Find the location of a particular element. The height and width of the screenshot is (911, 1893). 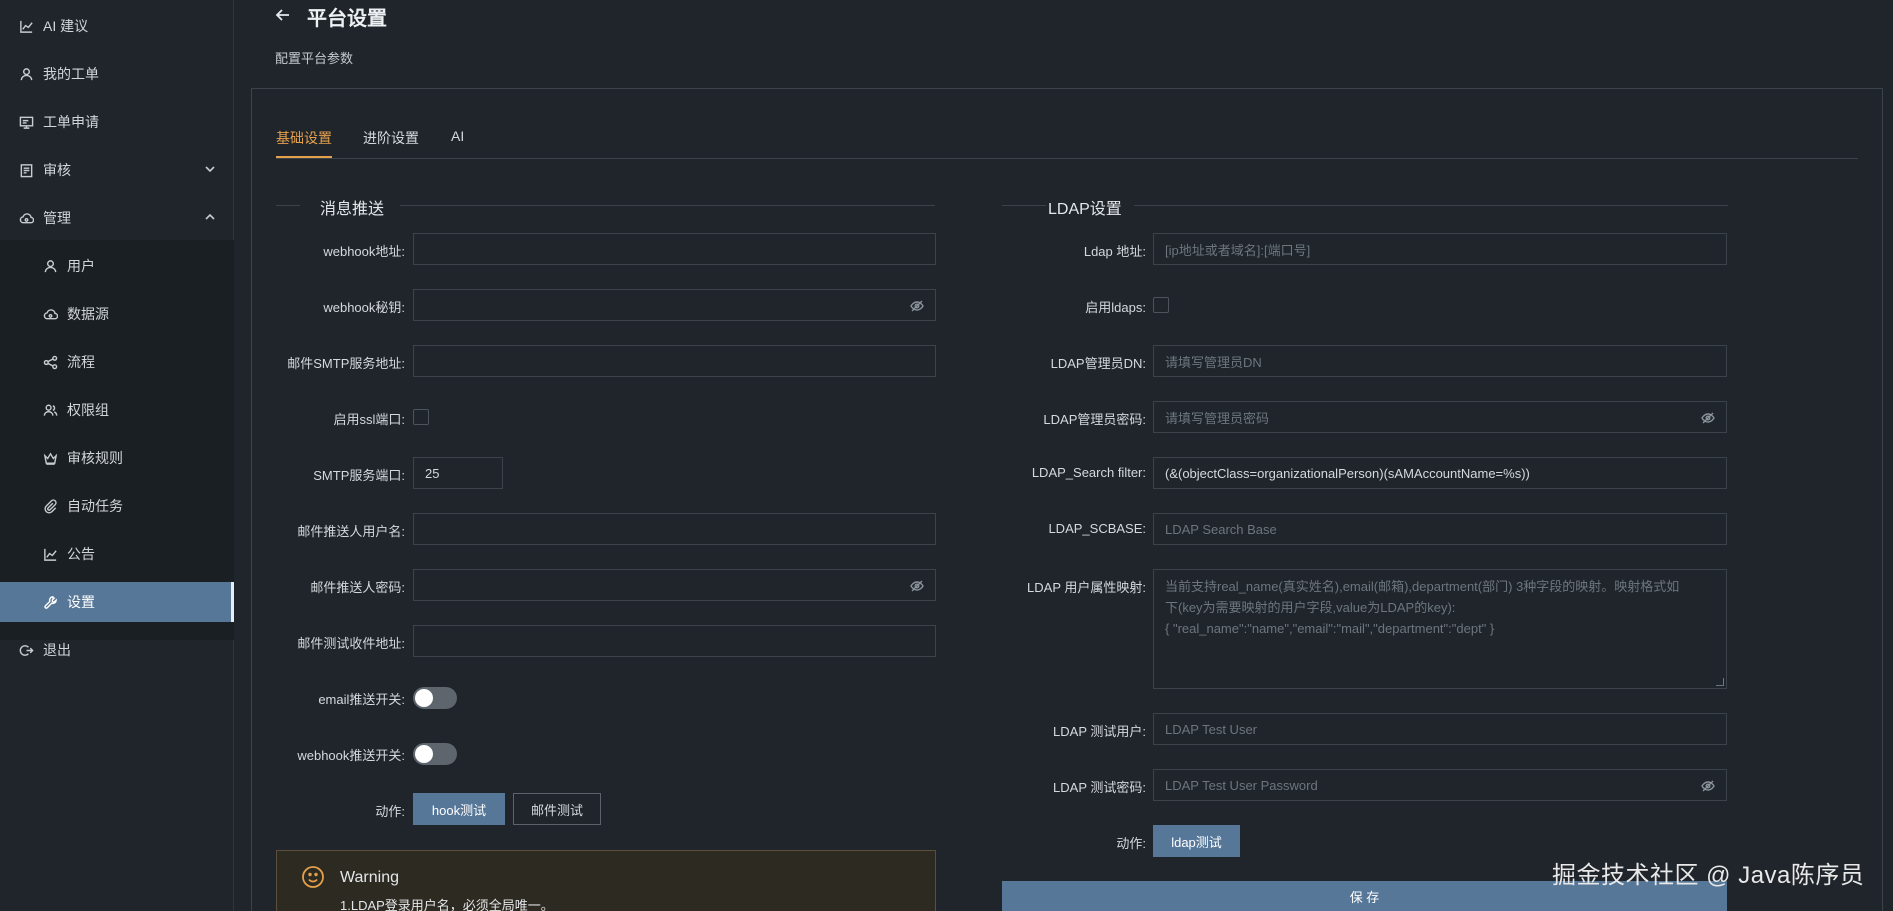

smtp-user-label: 邮件推送人用户名: is located at coordinates (351, 531).